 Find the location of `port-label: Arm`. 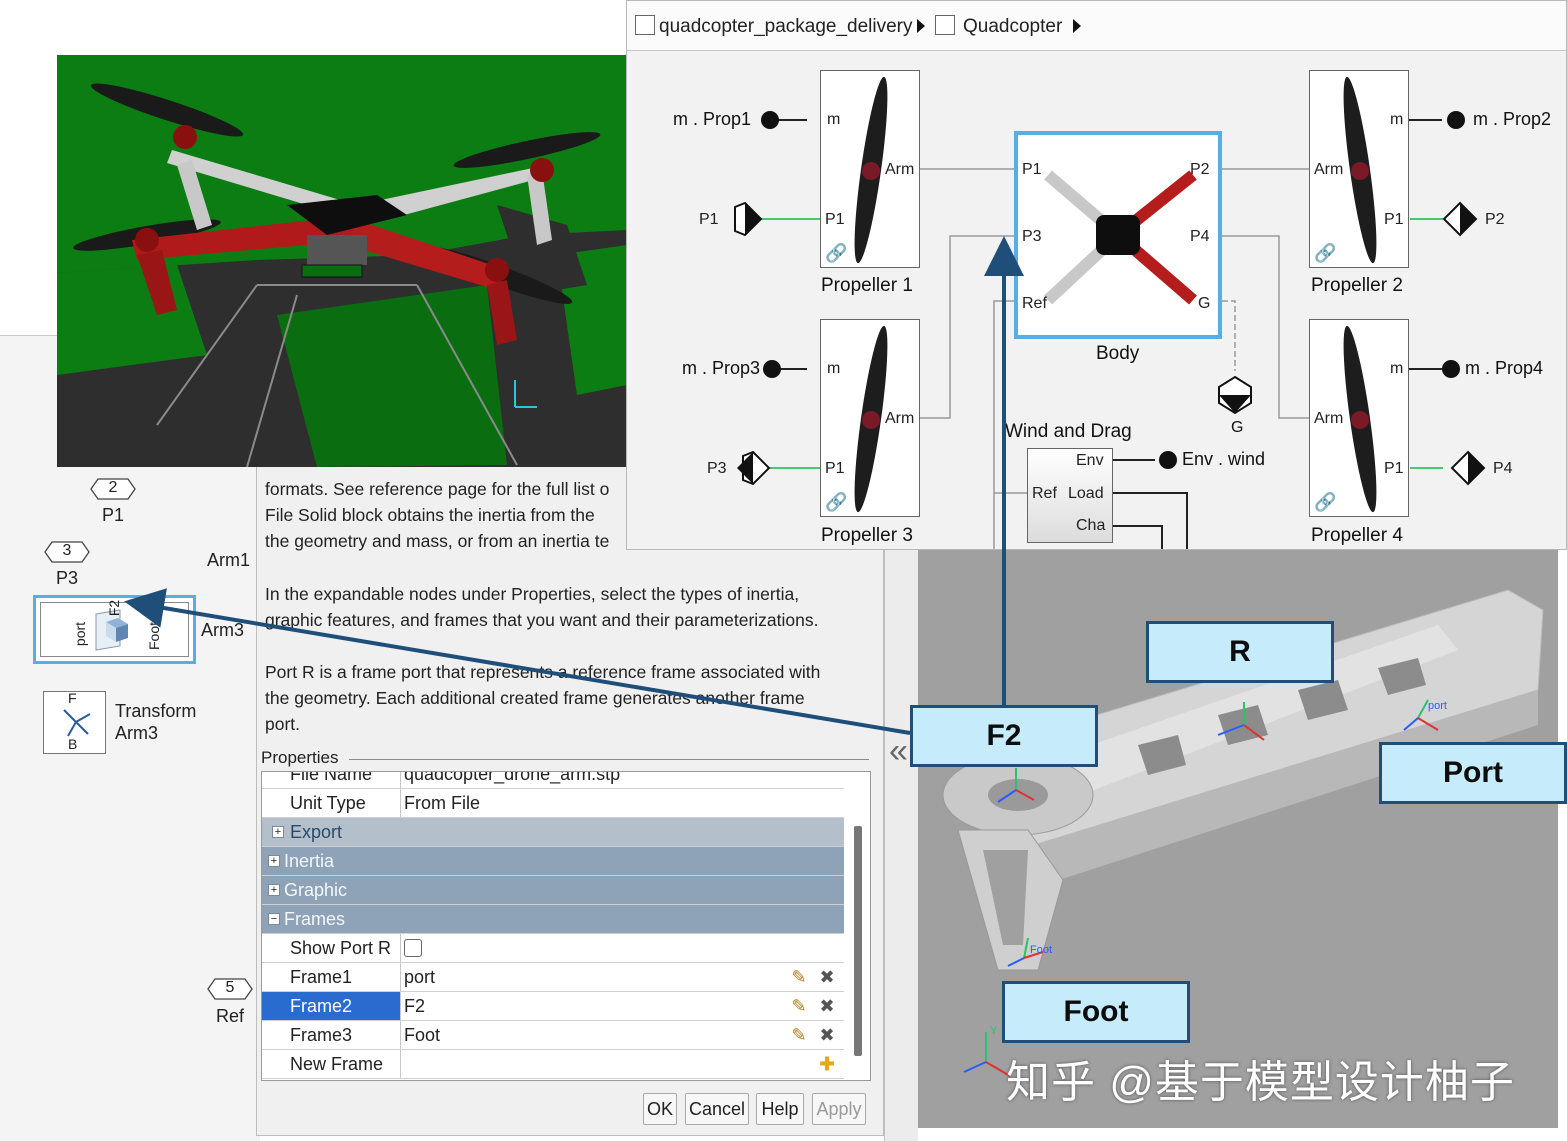

port-label: Arm is located at coordinates (900, 169).